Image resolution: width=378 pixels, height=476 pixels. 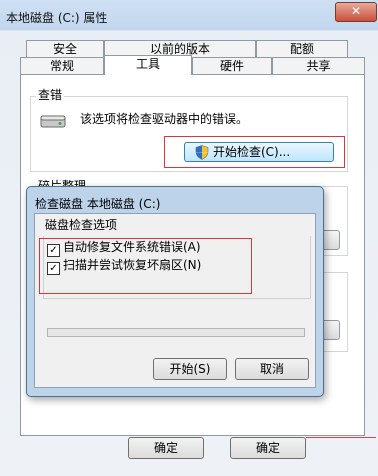 What do you see at coordinates (318, 65) in the screenshot?
I see `tab-sharing: 共享` at bounding box center [318, 65].